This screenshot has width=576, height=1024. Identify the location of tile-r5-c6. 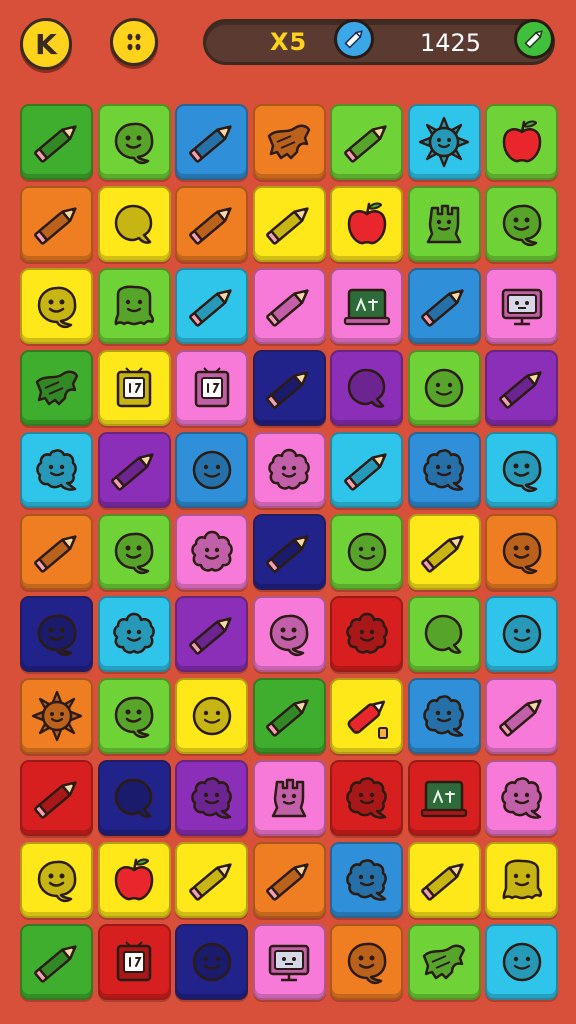
(444, 470).